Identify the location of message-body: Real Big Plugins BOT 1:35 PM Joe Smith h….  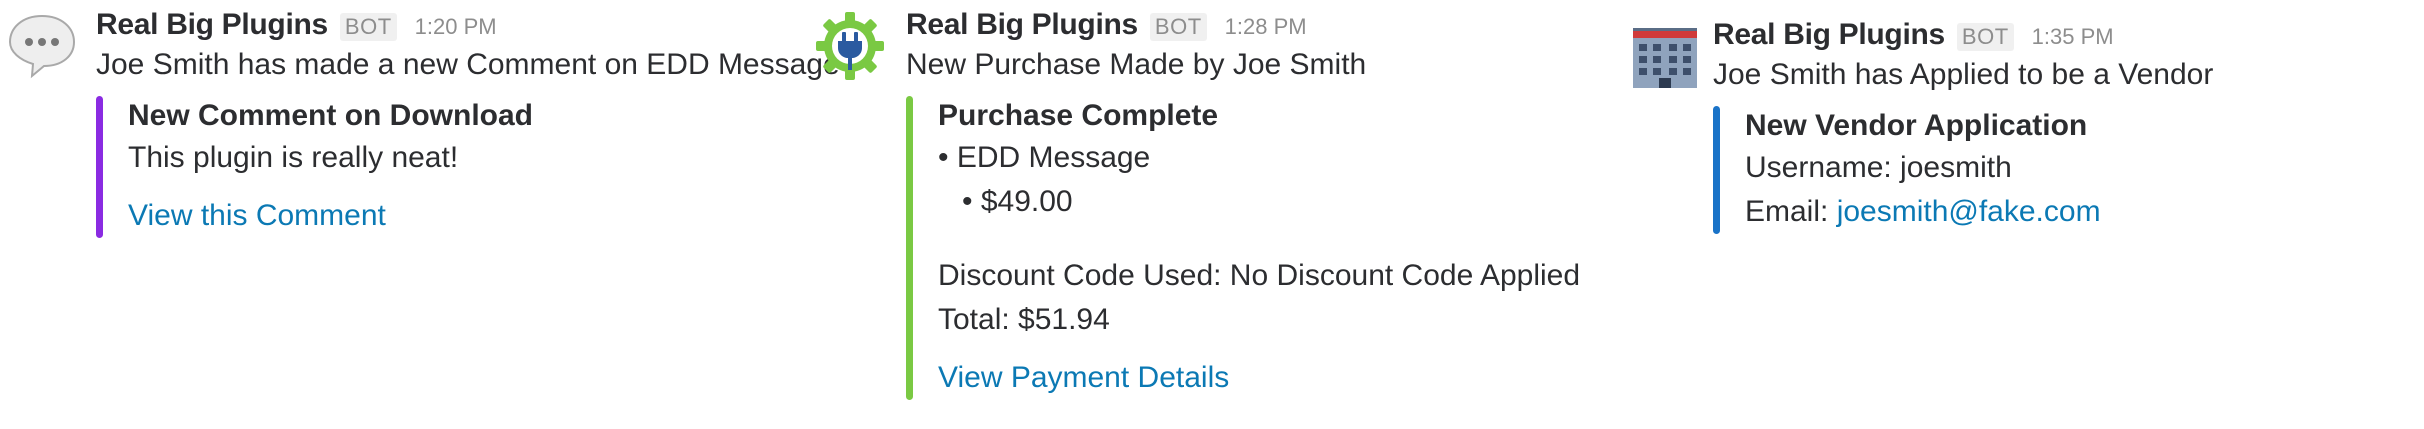
(1963, 126).